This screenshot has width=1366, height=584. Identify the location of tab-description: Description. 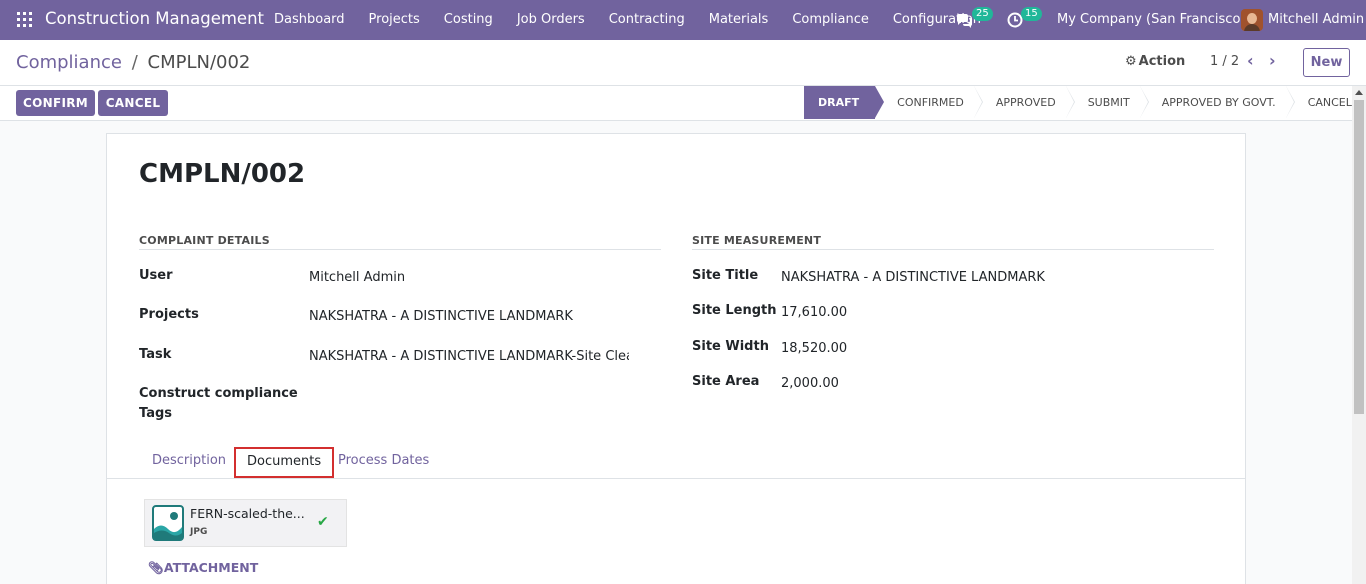
(189, 462).